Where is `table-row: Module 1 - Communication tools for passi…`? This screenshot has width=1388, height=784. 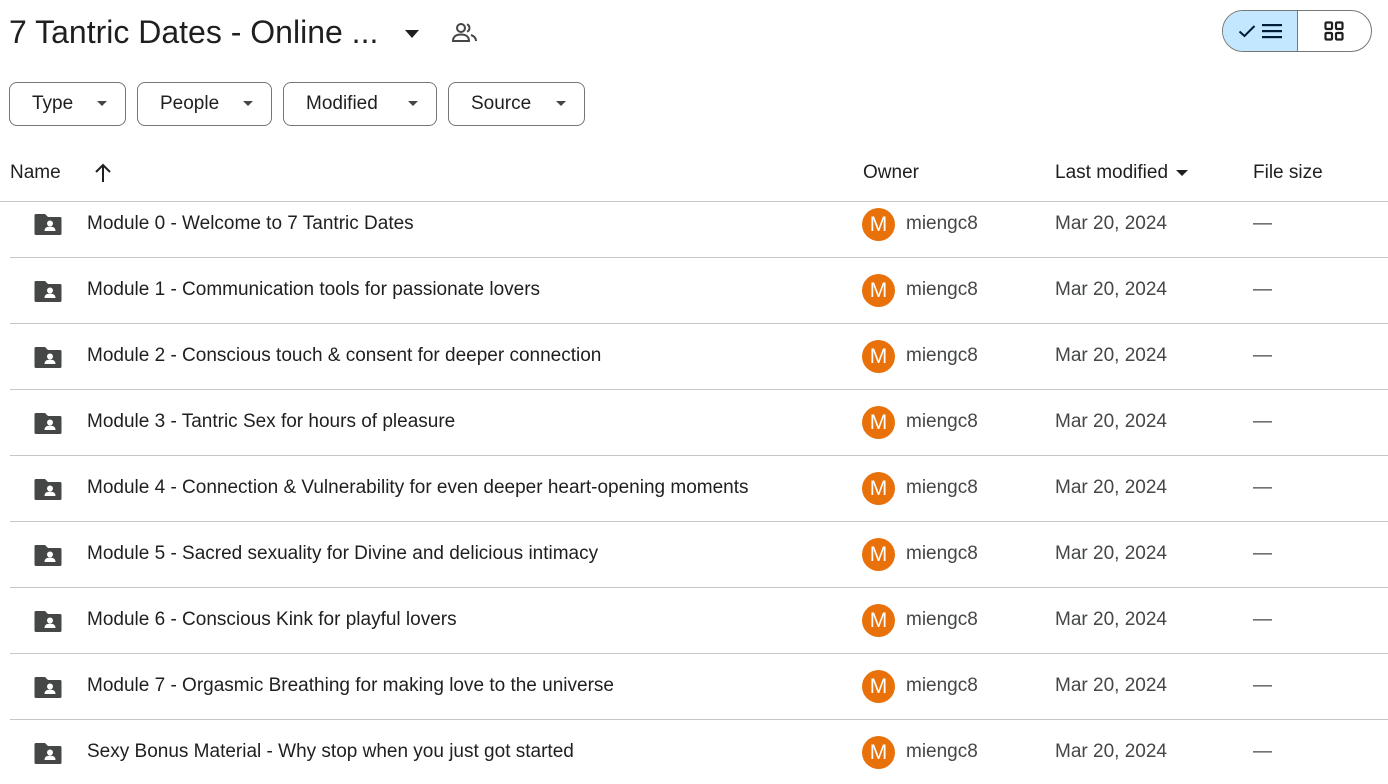 table-row: Module 1 - Communication tools for passi… is located at coordinates (699, 291).